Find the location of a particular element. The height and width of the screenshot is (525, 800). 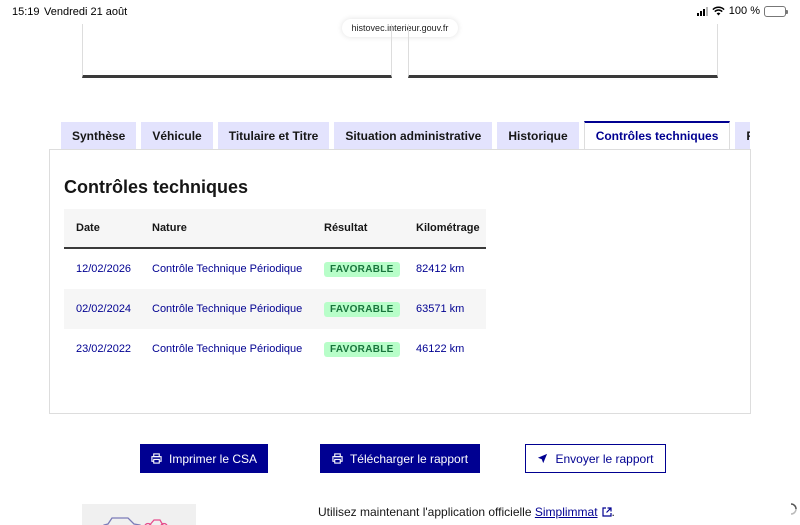

row-date: 23/02/2022 is located at coordinates (104, 349).